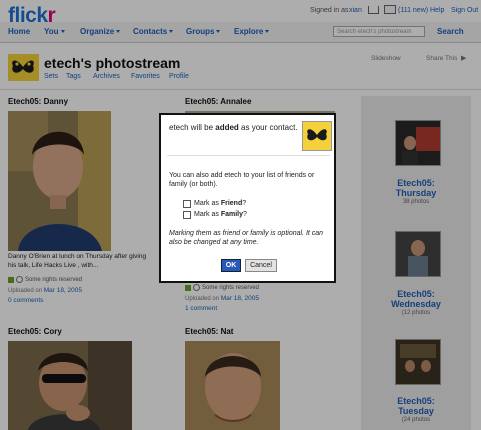 The width and height of the screenshot is (481, 430). Describe the element at coordinates (233, 127) in the screenshot. I see `dialog-heading: etech will be added as your contact.` at that location.